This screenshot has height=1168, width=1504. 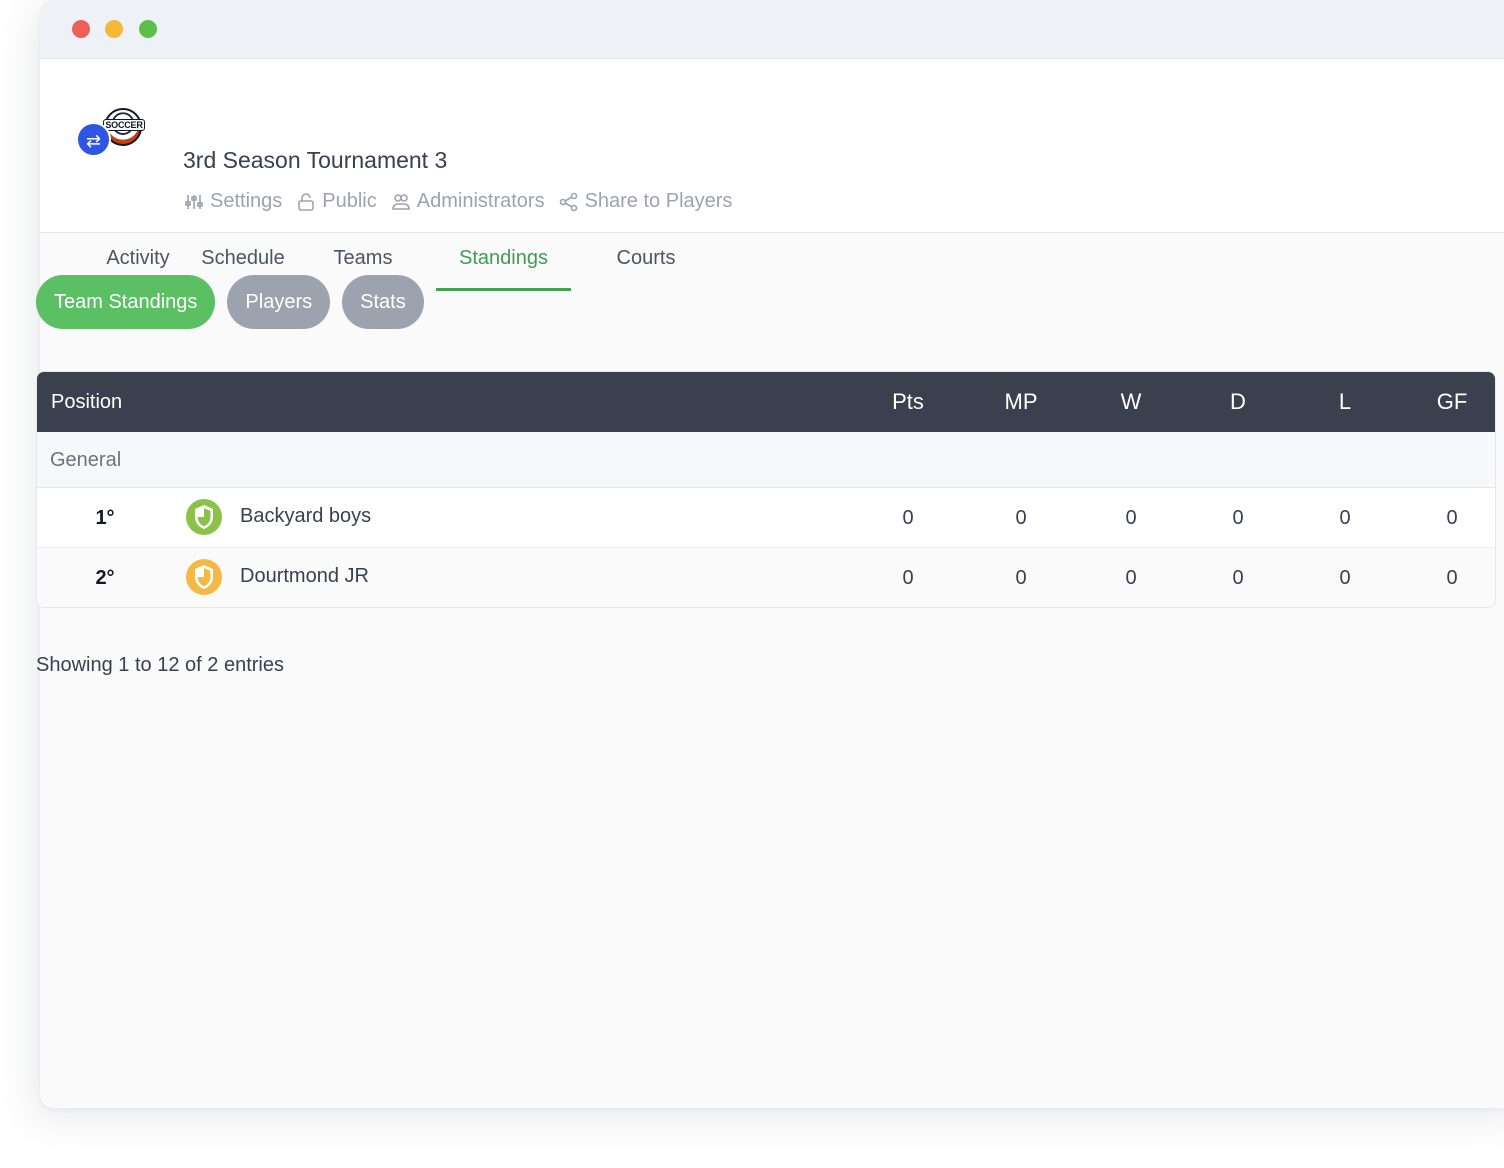 What do you see at coordinates (148, 29) in the screenshot?
I see `zoom-window-button` at bounding box center [148, 29].